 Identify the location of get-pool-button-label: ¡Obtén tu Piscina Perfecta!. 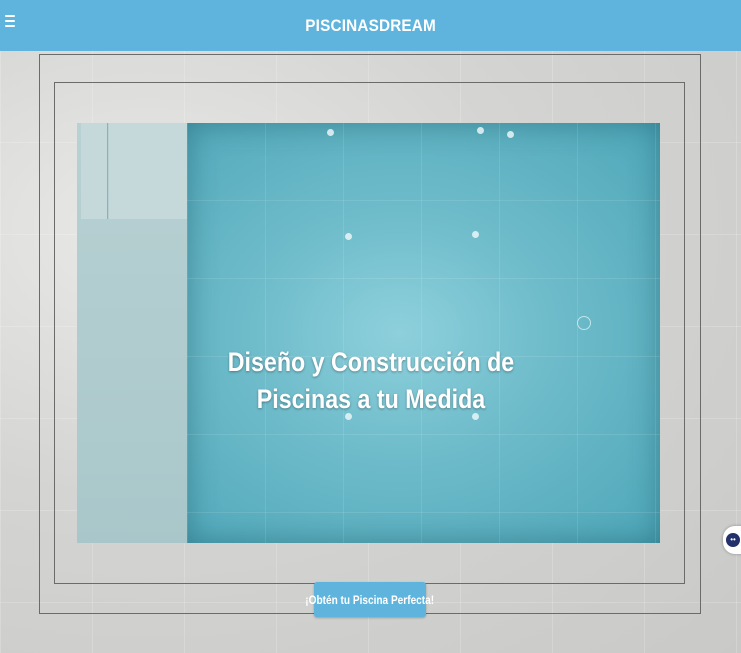
(370, 599).